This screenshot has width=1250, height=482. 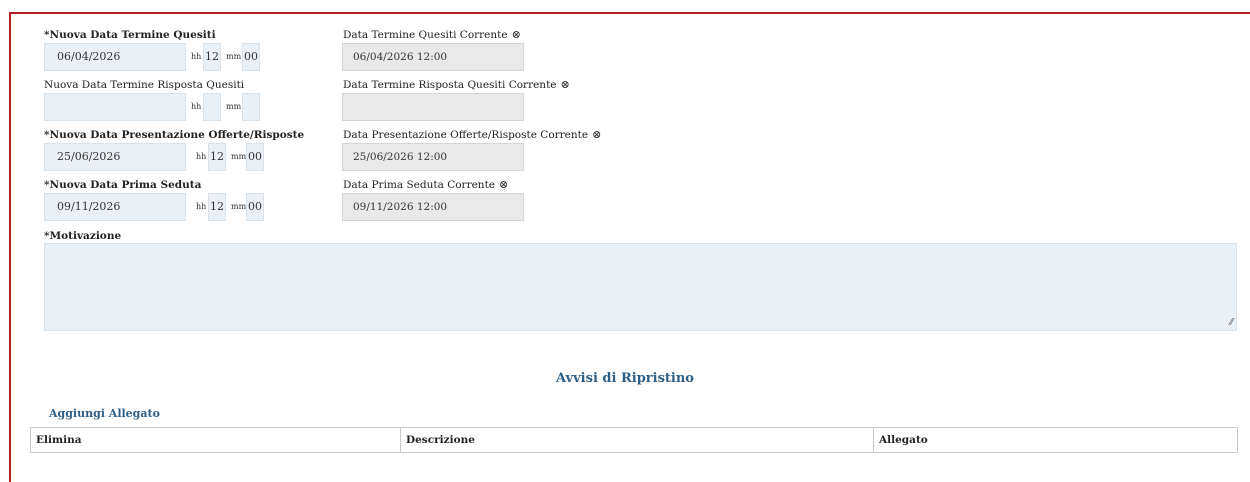 I want to click on input-nuova-data-prima-seduta: 09/11/2026, so click(x=115, y=207).